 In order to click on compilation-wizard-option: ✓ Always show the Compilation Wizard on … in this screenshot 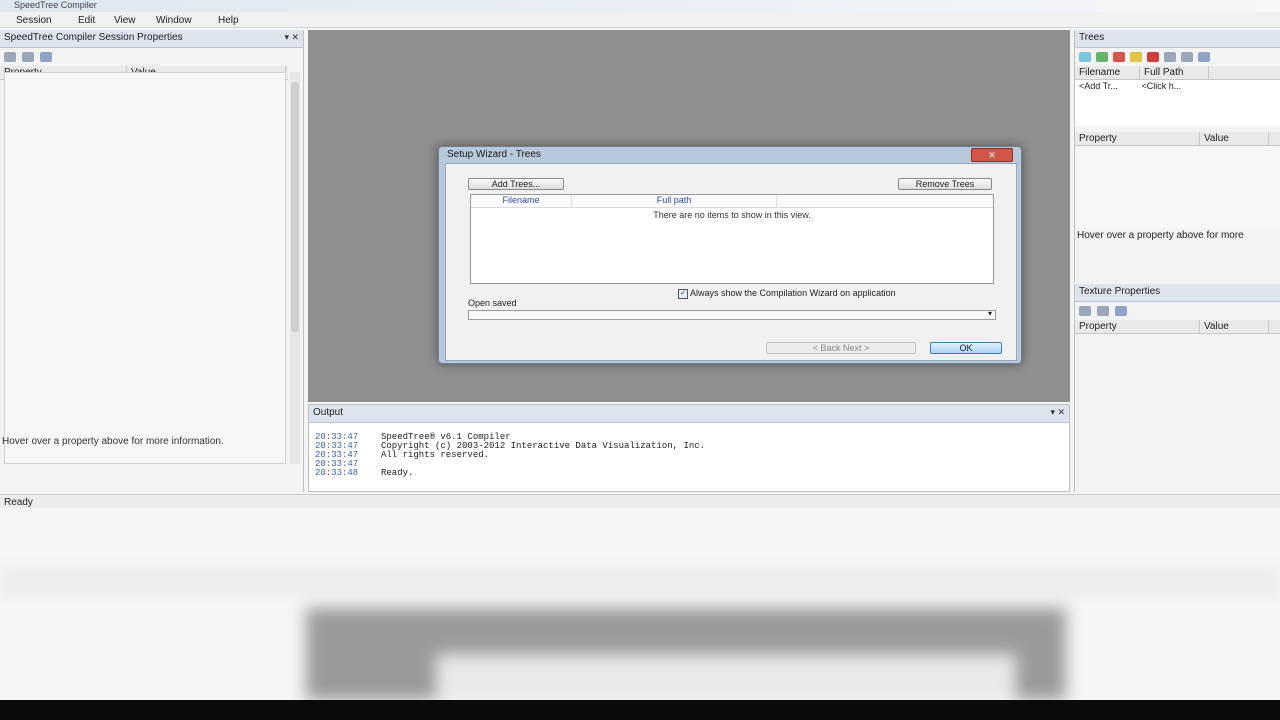, I will do `click(837, 293)`.